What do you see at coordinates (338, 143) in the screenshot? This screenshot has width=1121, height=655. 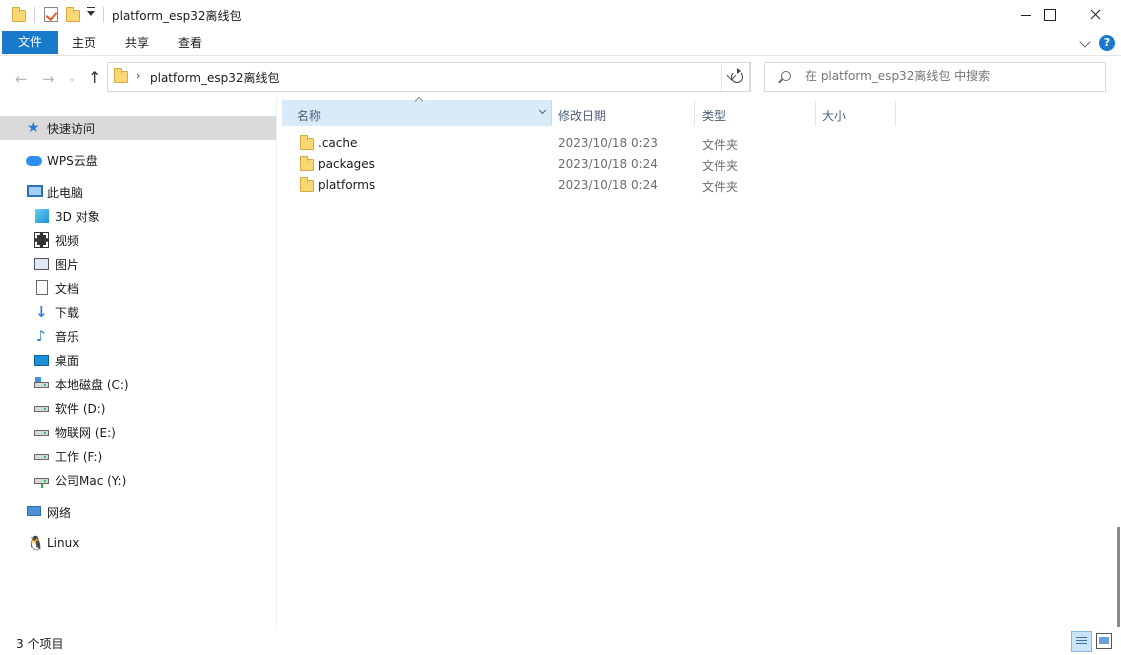 I see `file-name: .cache` at bounding box center [338, 143].